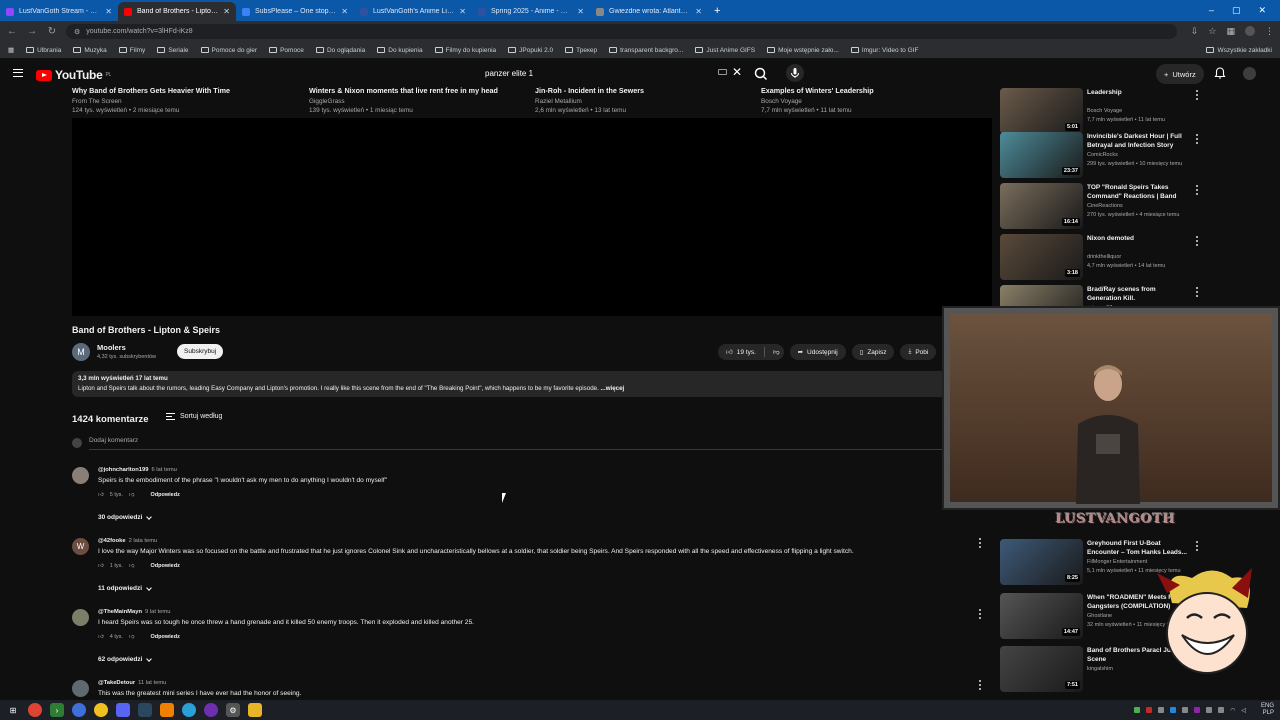  What do you see at coordinates (1232, 710) in the screenshot?
I see `wifi-icon: ◠` at bounding box center [1232, 710].